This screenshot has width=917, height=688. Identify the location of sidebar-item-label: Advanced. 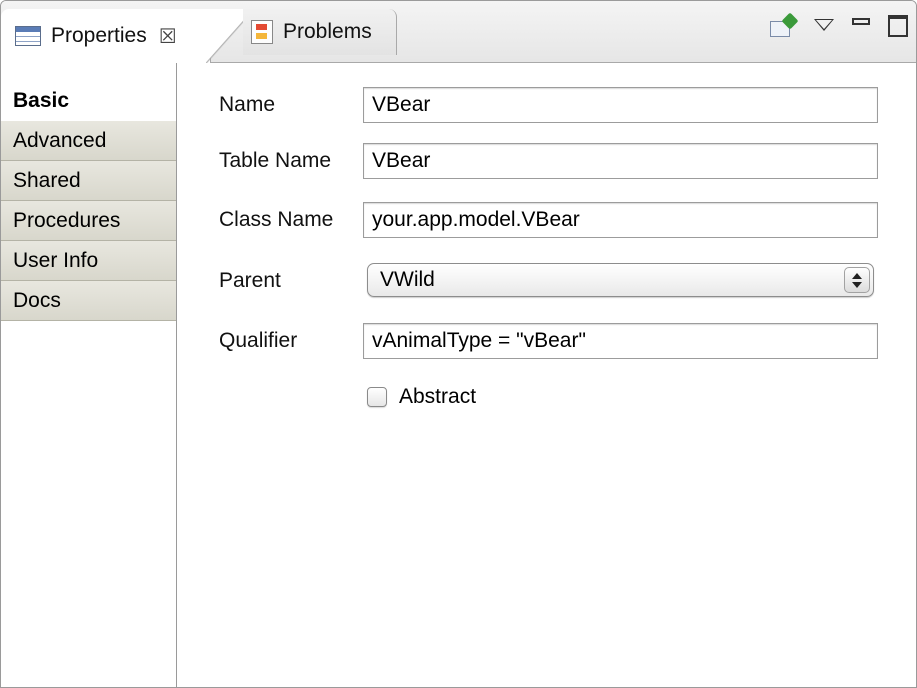
(60, 140).